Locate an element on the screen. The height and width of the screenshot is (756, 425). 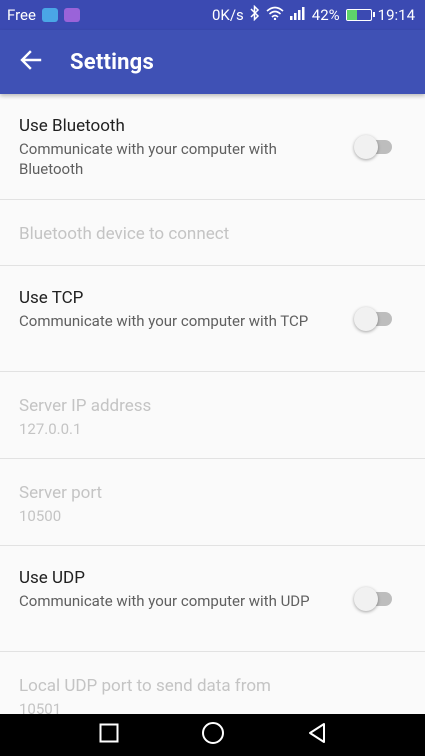
arrow-left-icon is located at coordinates (31, 62).